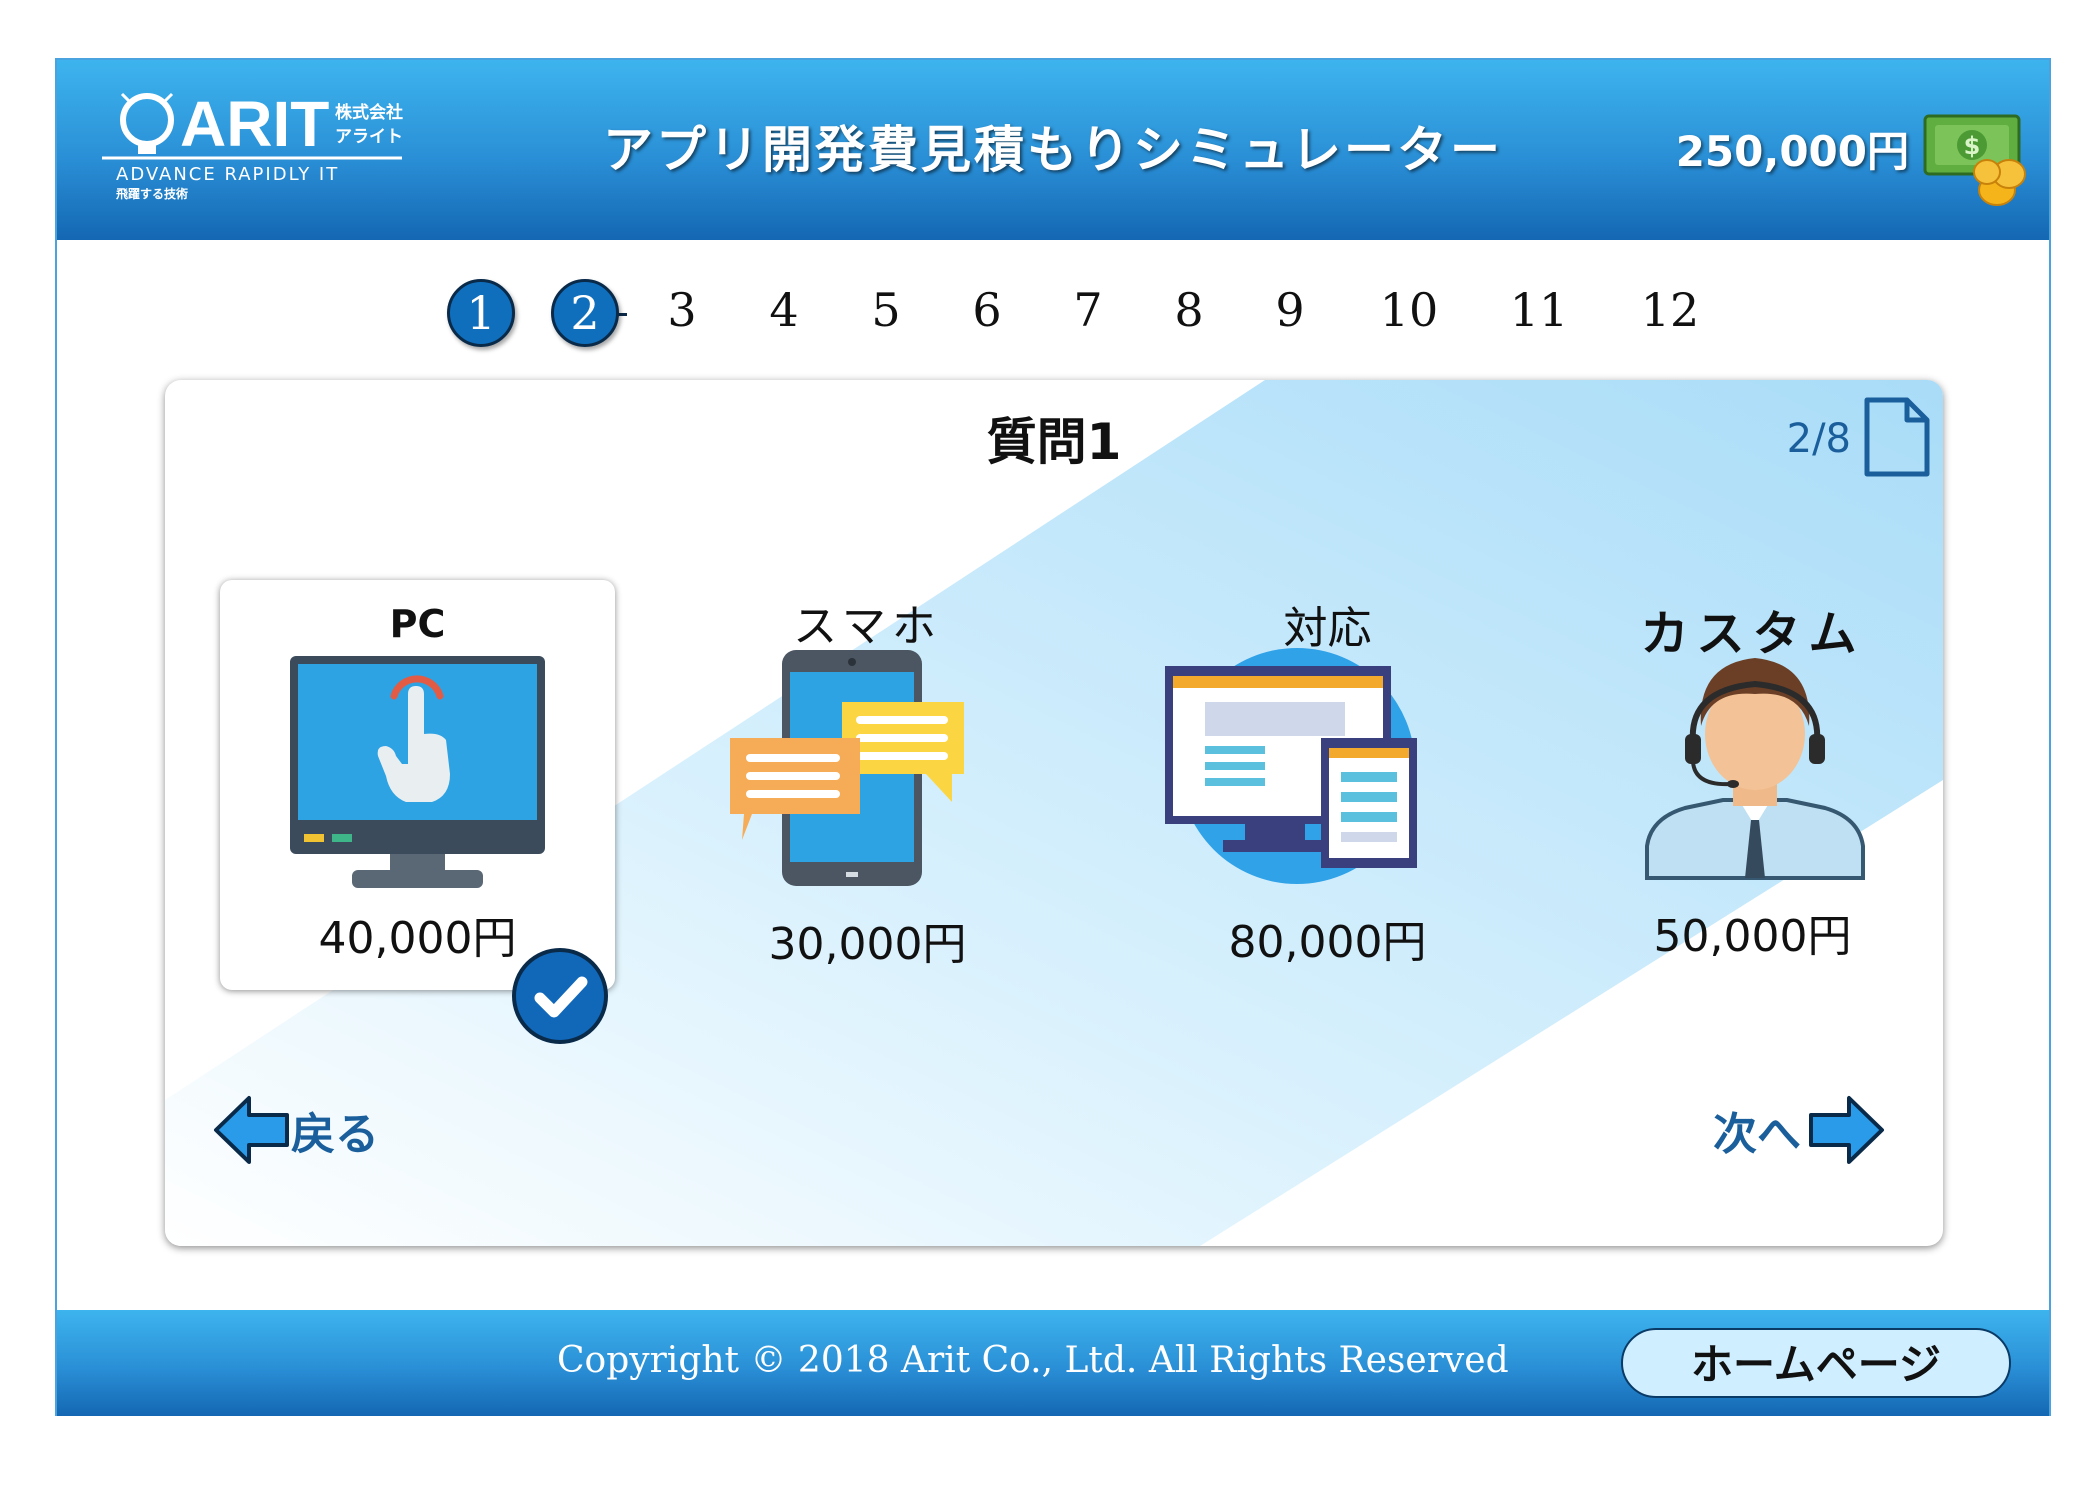  I want to click on logo-subtag: 飛躍する技術, so click(151, 193).